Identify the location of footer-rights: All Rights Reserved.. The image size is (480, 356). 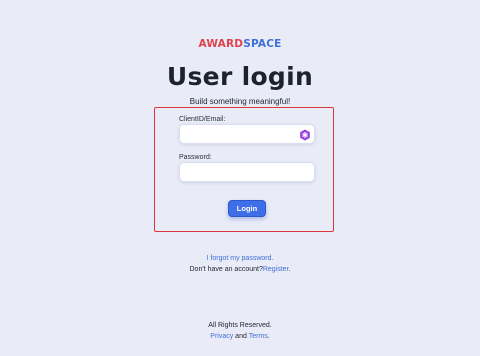
(240, 325).